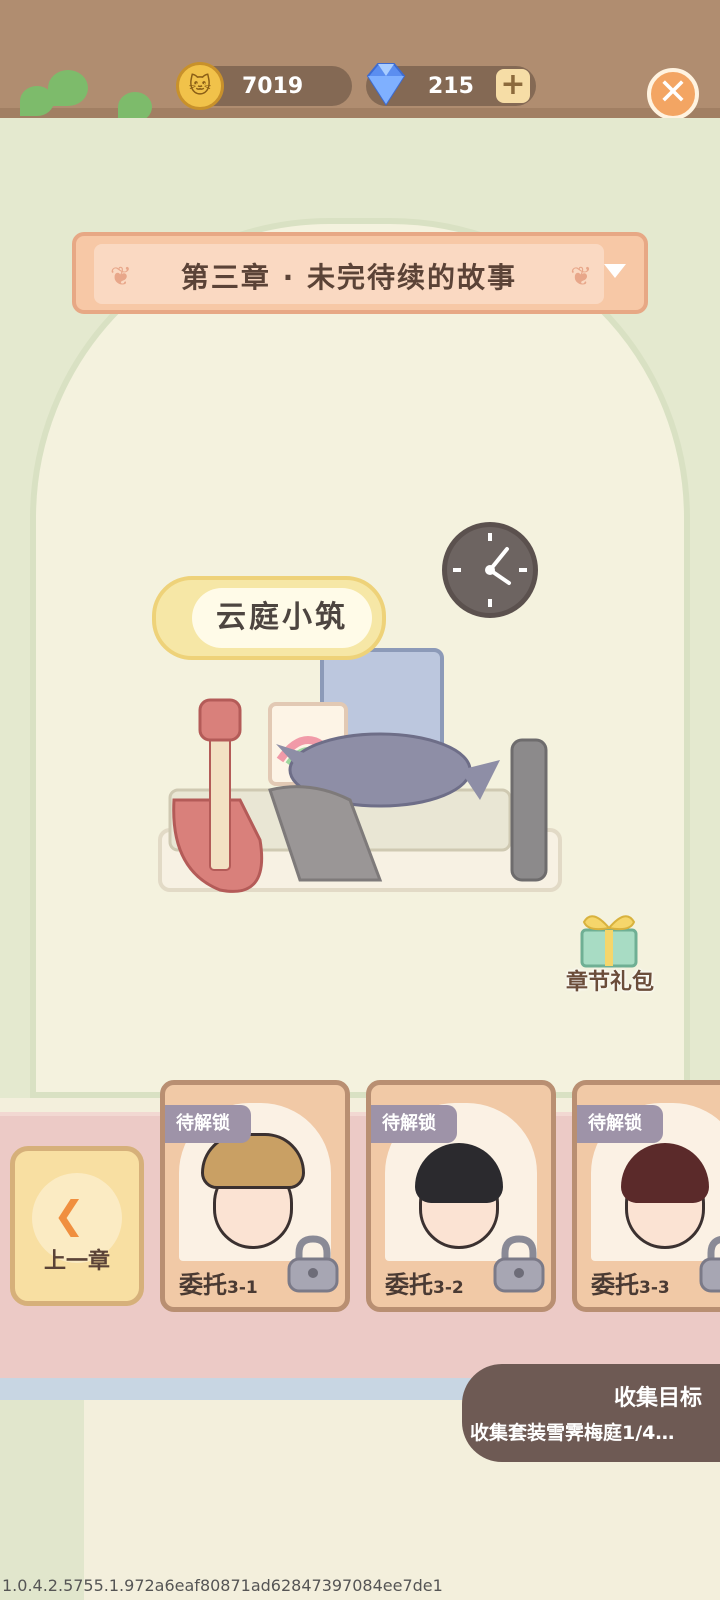 This screenshot has height=1600, width=720. What do you see at coordinates (42, 1500) in the screenshot?
I see `left-wall` at bounding box center [42, 1500].